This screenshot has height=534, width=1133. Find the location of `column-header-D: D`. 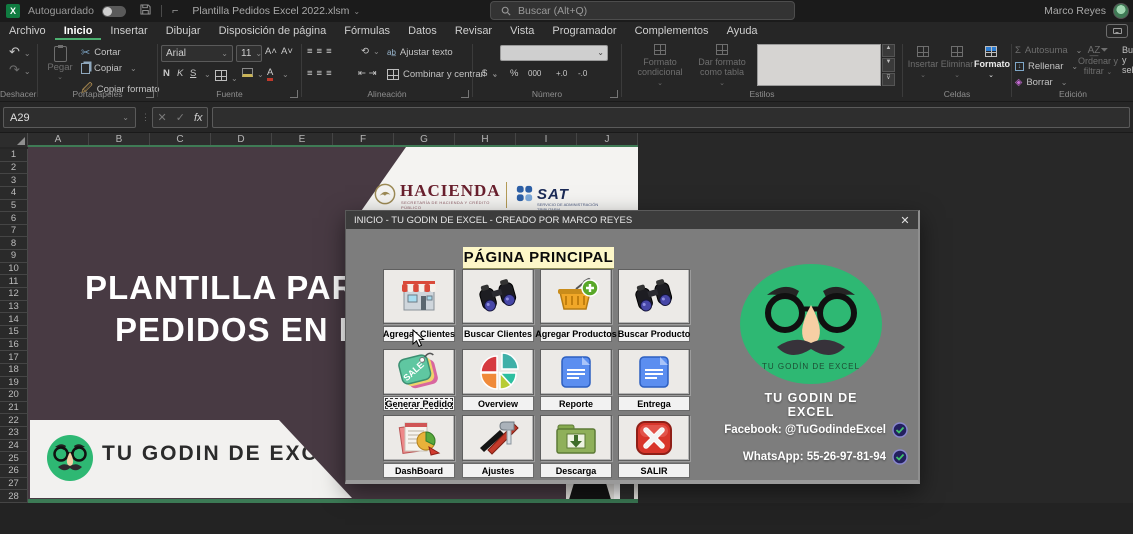

column-header-D: D is located at coordinates (241, 139).